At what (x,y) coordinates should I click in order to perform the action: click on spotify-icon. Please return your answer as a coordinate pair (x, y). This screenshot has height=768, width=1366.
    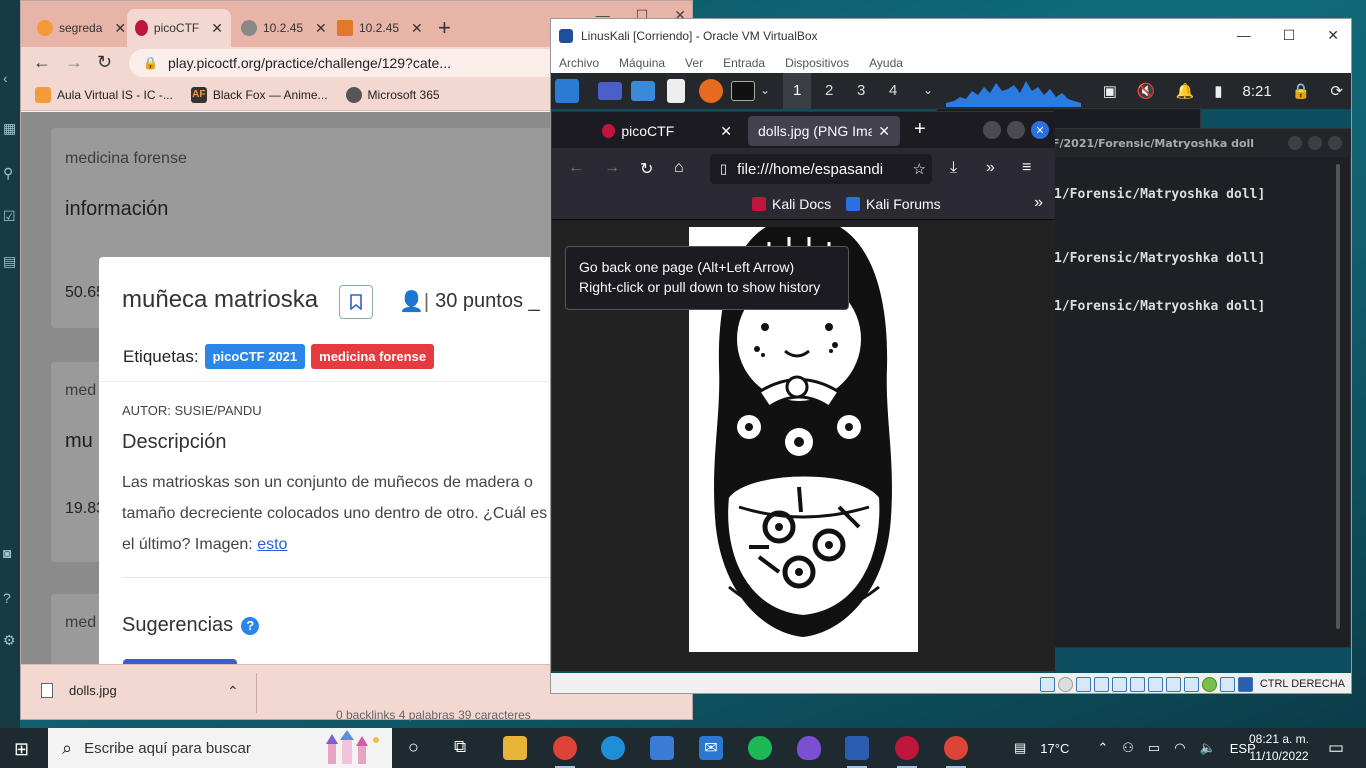
    Looking at the image, I should click on (760, 748).